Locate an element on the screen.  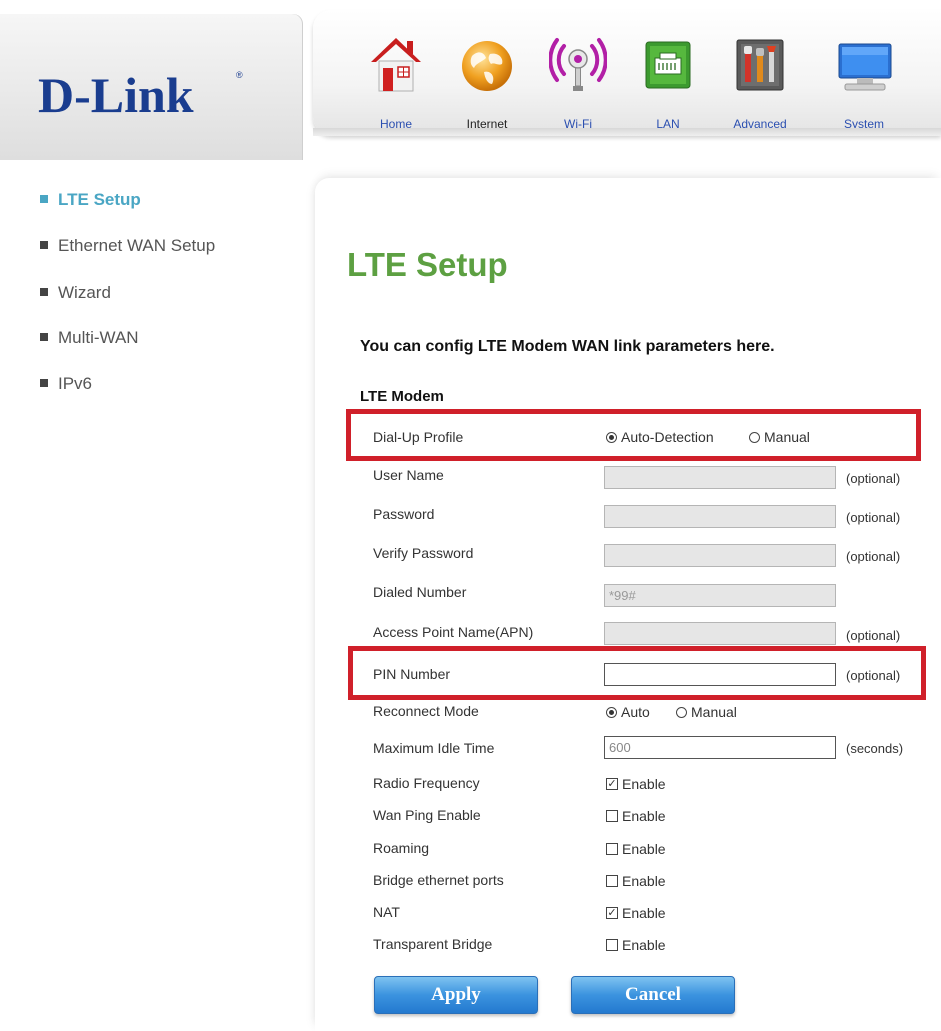
page-title: LTE Setup is located at coordinates (427, 264).